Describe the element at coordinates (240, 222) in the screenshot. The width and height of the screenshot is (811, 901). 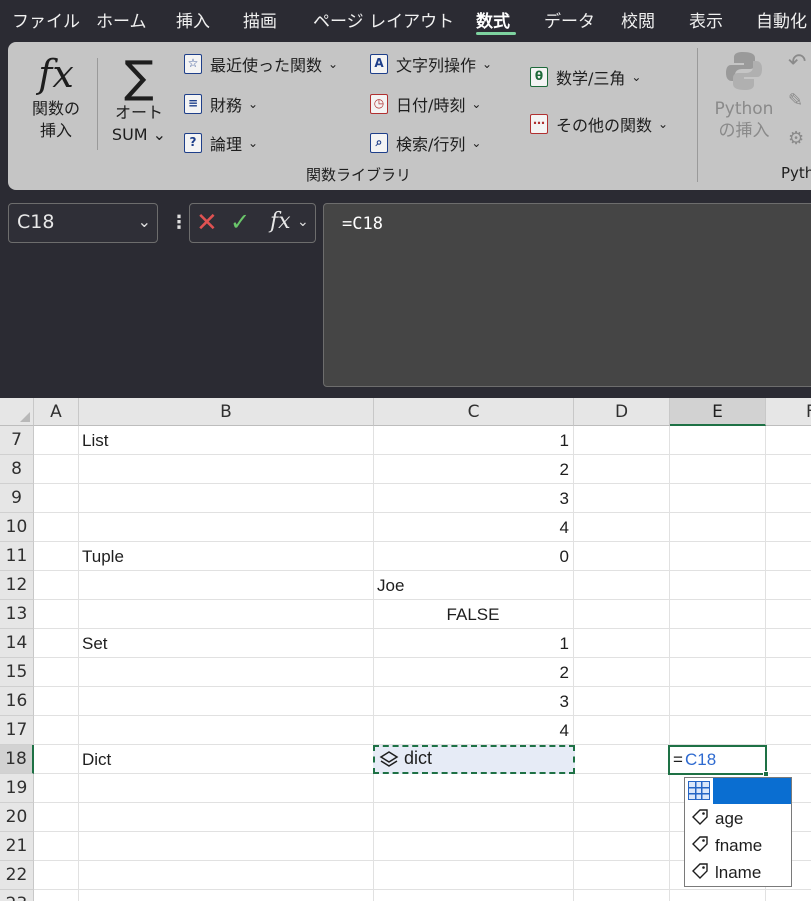
I see `enter-check-icon: ✓` at that location.